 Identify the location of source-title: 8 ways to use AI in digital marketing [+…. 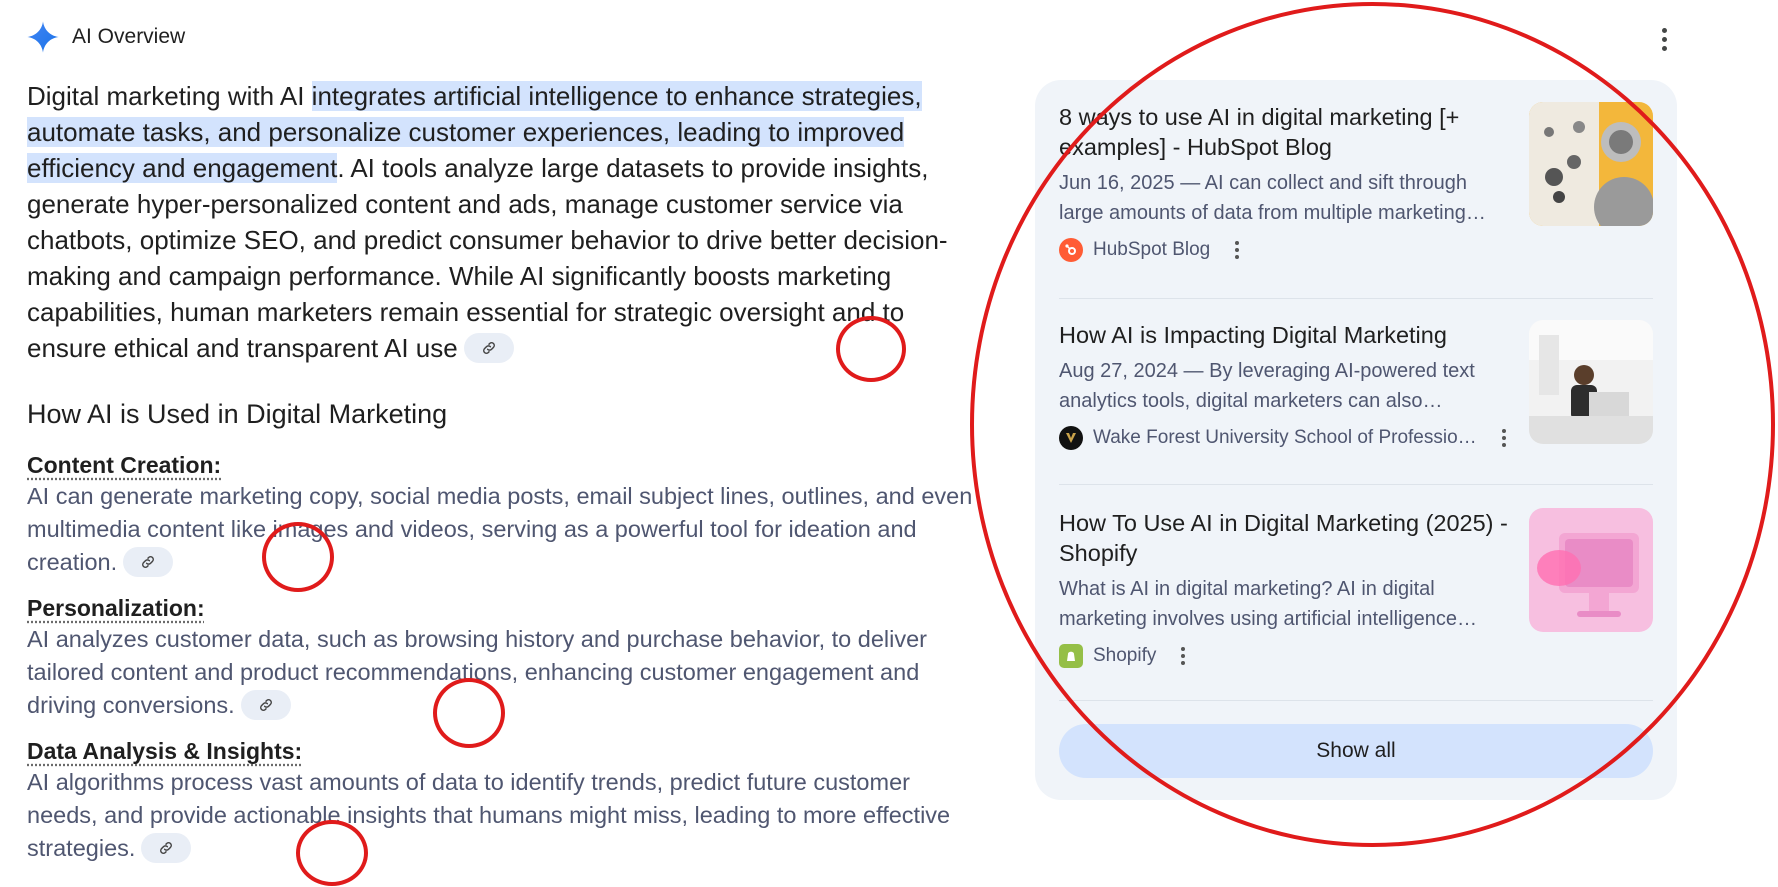
(1284, 132).